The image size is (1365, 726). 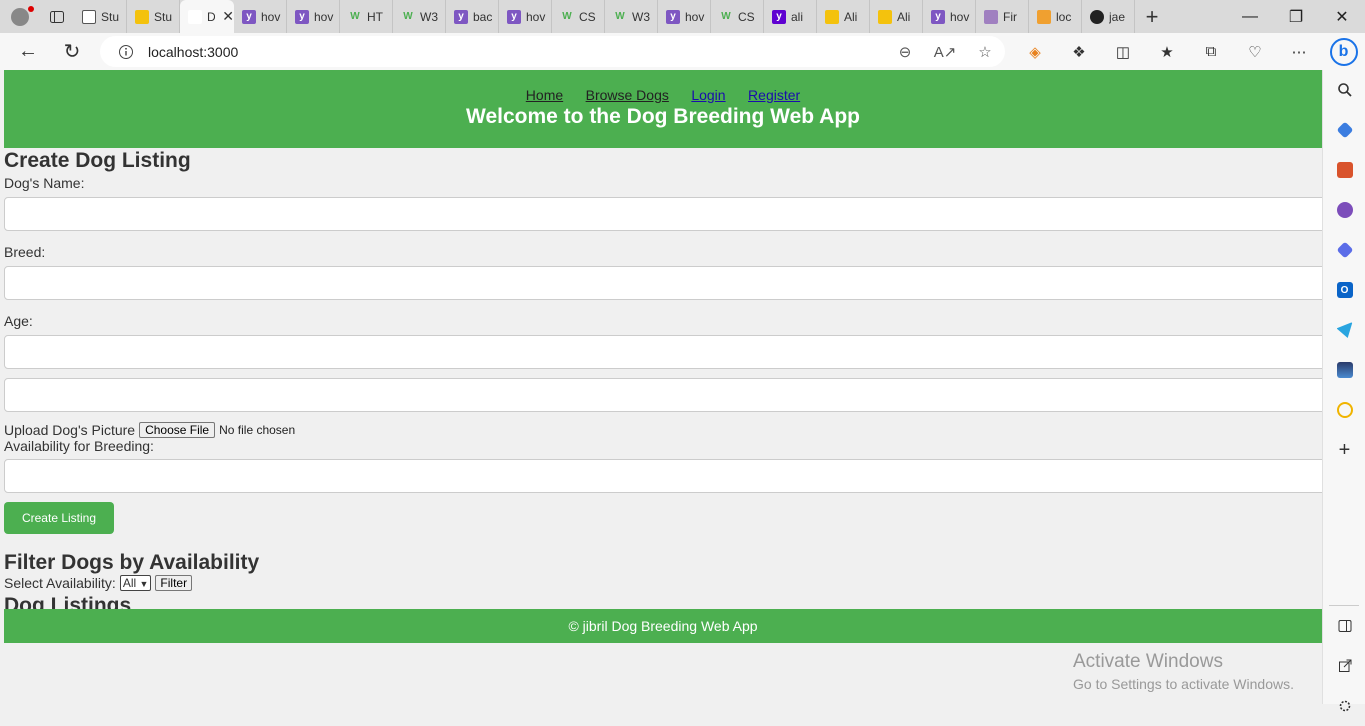 I want to click on add-app-icon: +, so click(x=1344, y=450).